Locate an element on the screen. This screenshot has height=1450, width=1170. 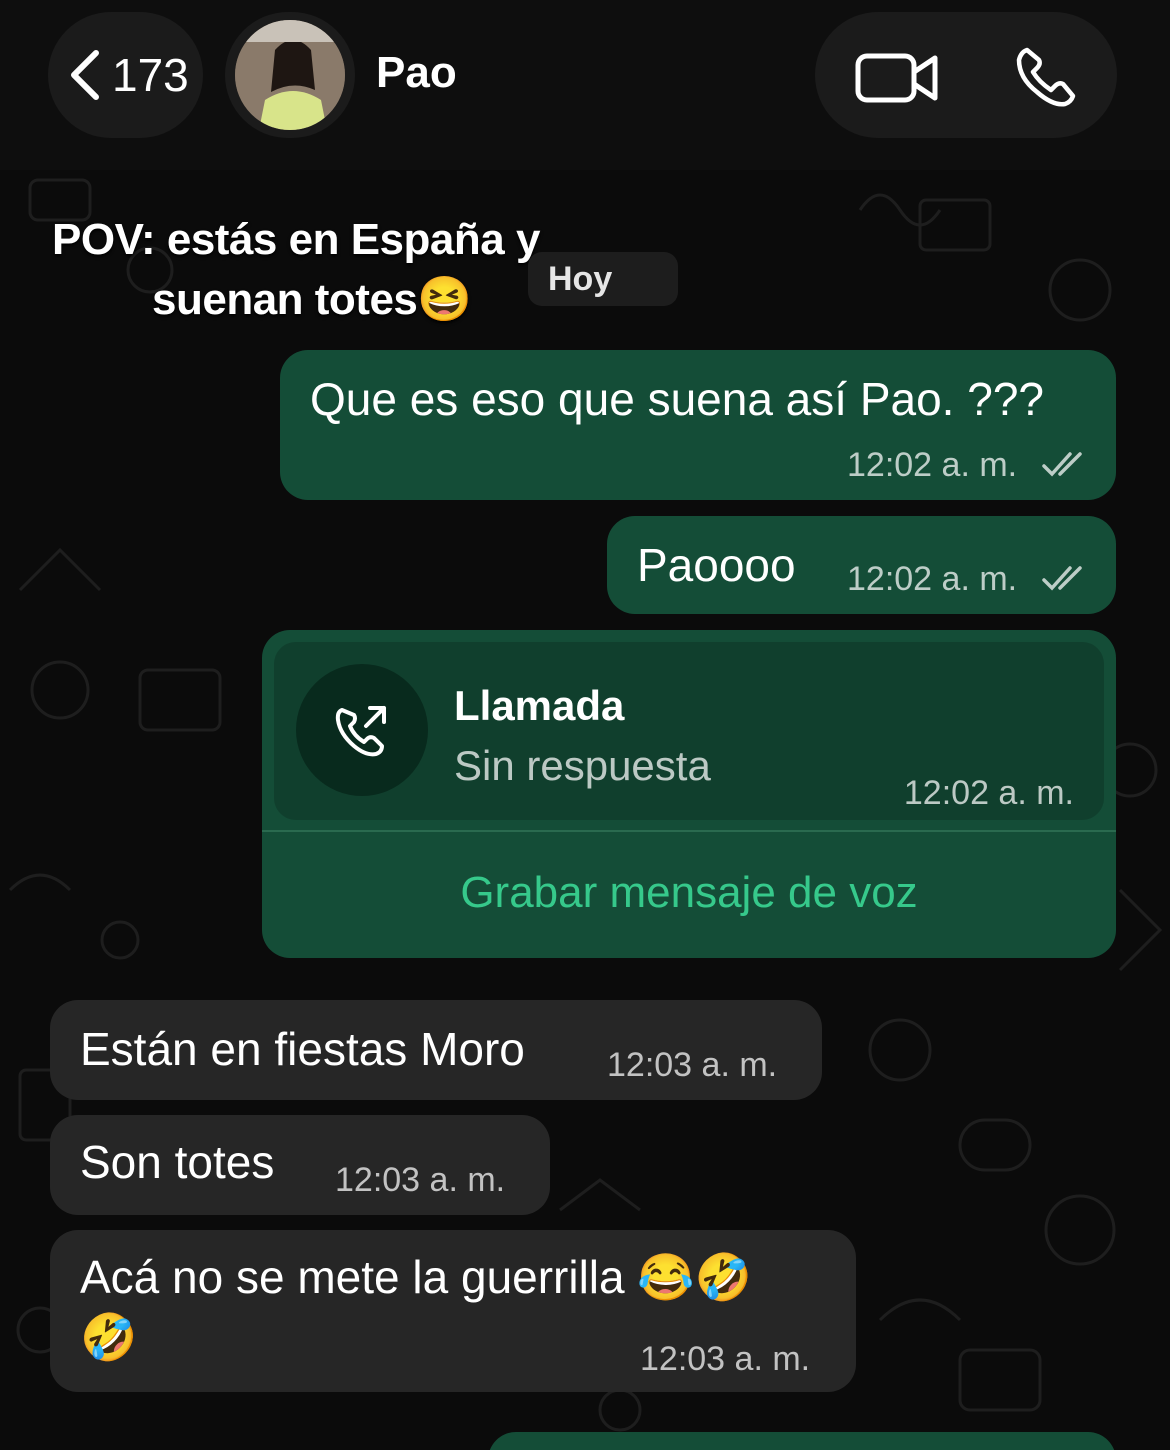
call-status: Sin respuesta is located at coordinates (582, 765).